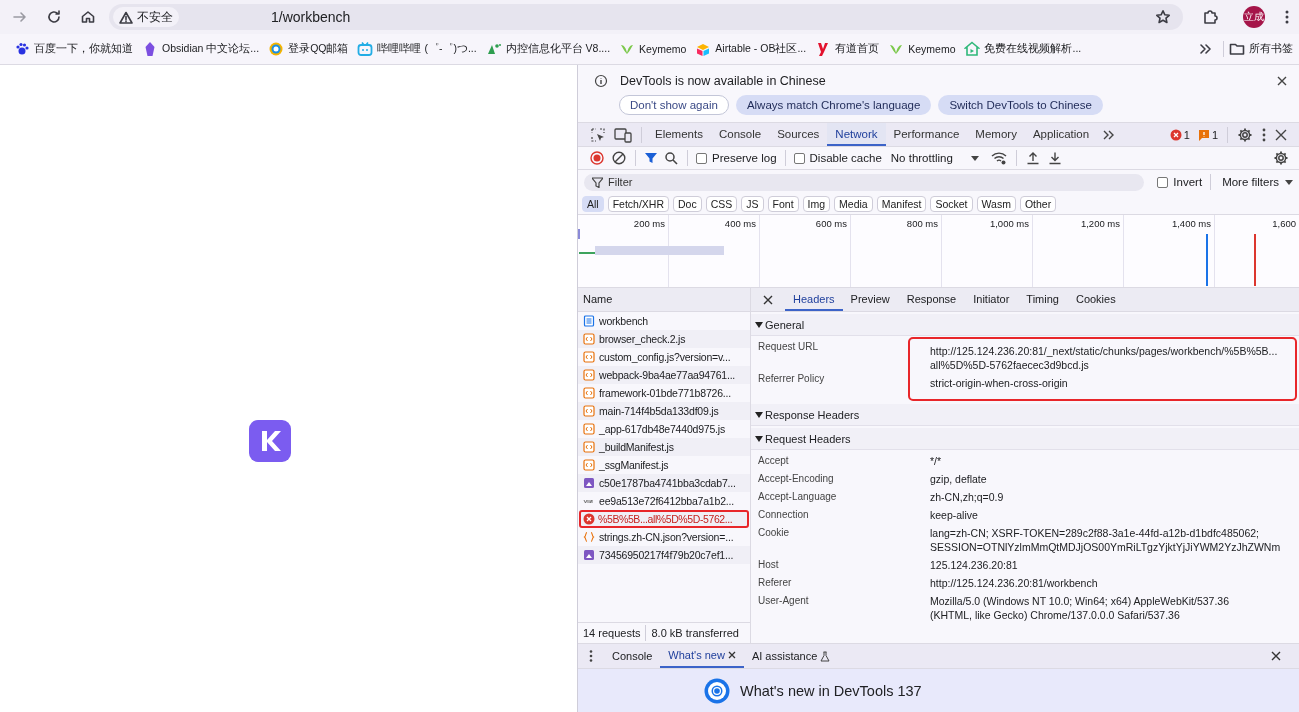  I want to click on network-conditions-icon, so click(998, 158).